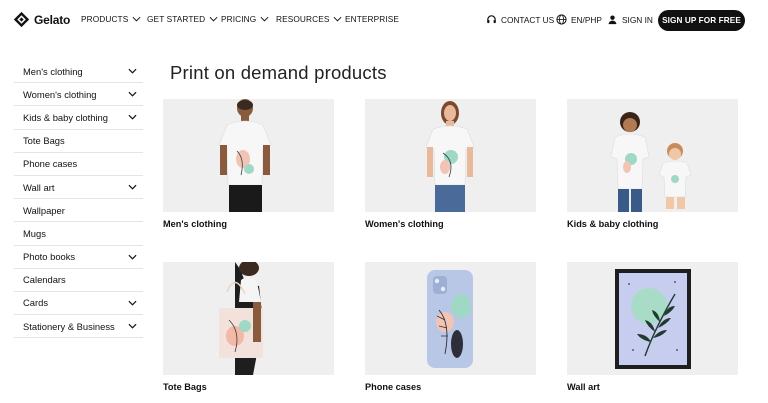 The width and height of the screenshot is (768, 403). I want to click on nav-enterprise: ENTERPRISE, so click(372, 19).